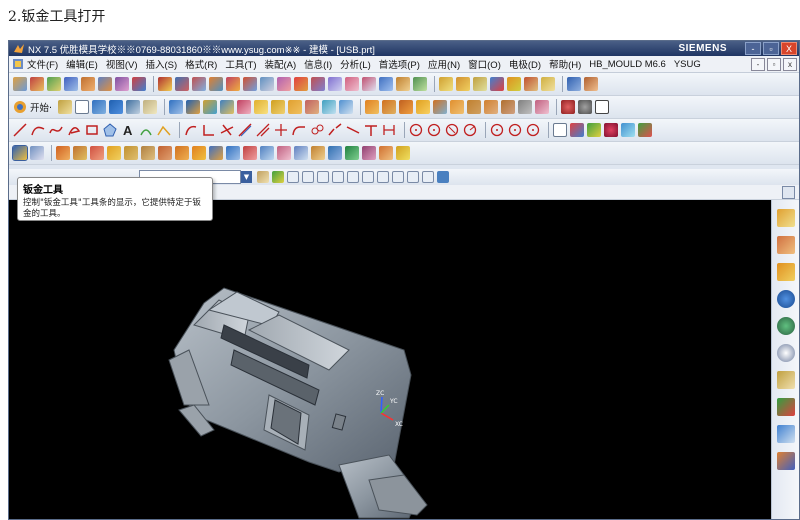  What do you see at coordinates (335, 153) in the screenshot?
I see `convert-sheet-metal-icon` at bounding box center [335, 153].